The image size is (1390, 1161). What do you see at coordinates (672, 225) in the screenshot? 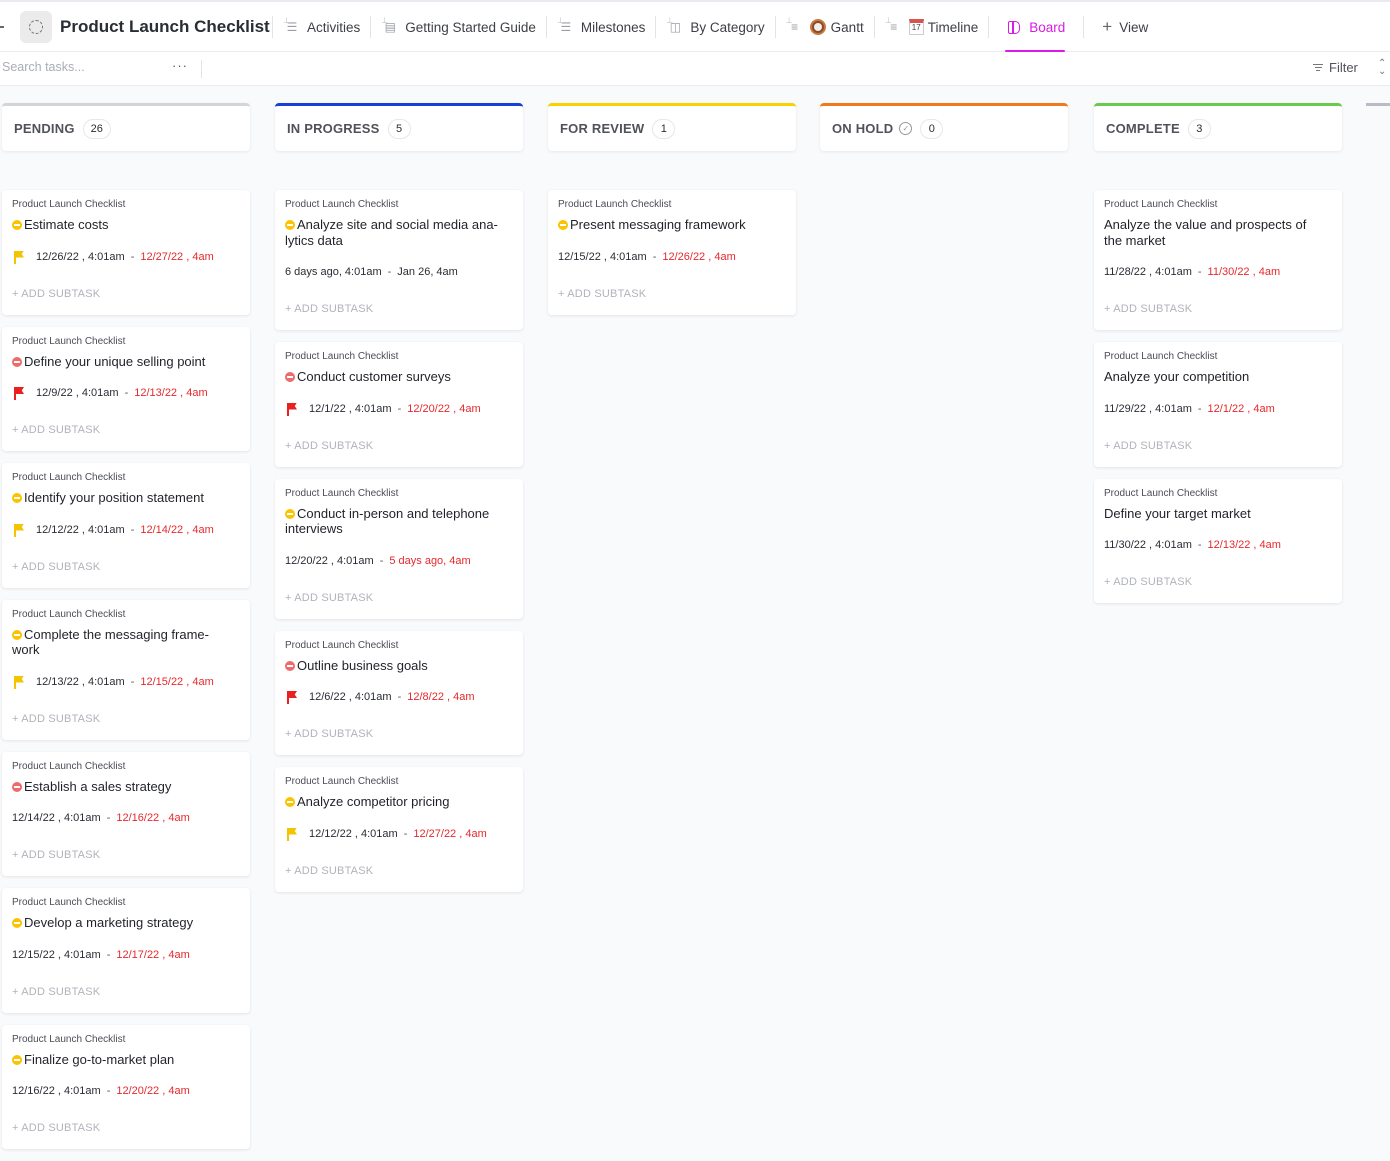
I see `card-title: Present messaging framework` at bounding box center [672, 225].